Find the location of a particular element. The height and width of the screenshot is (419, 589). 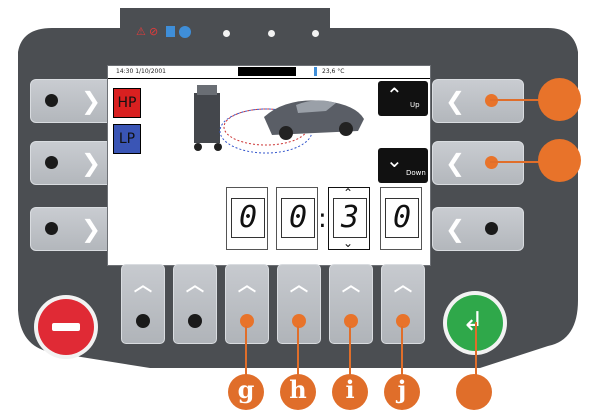

datetime-readout: 14:30 1/10/2001 is located at coordinates (141, 71).